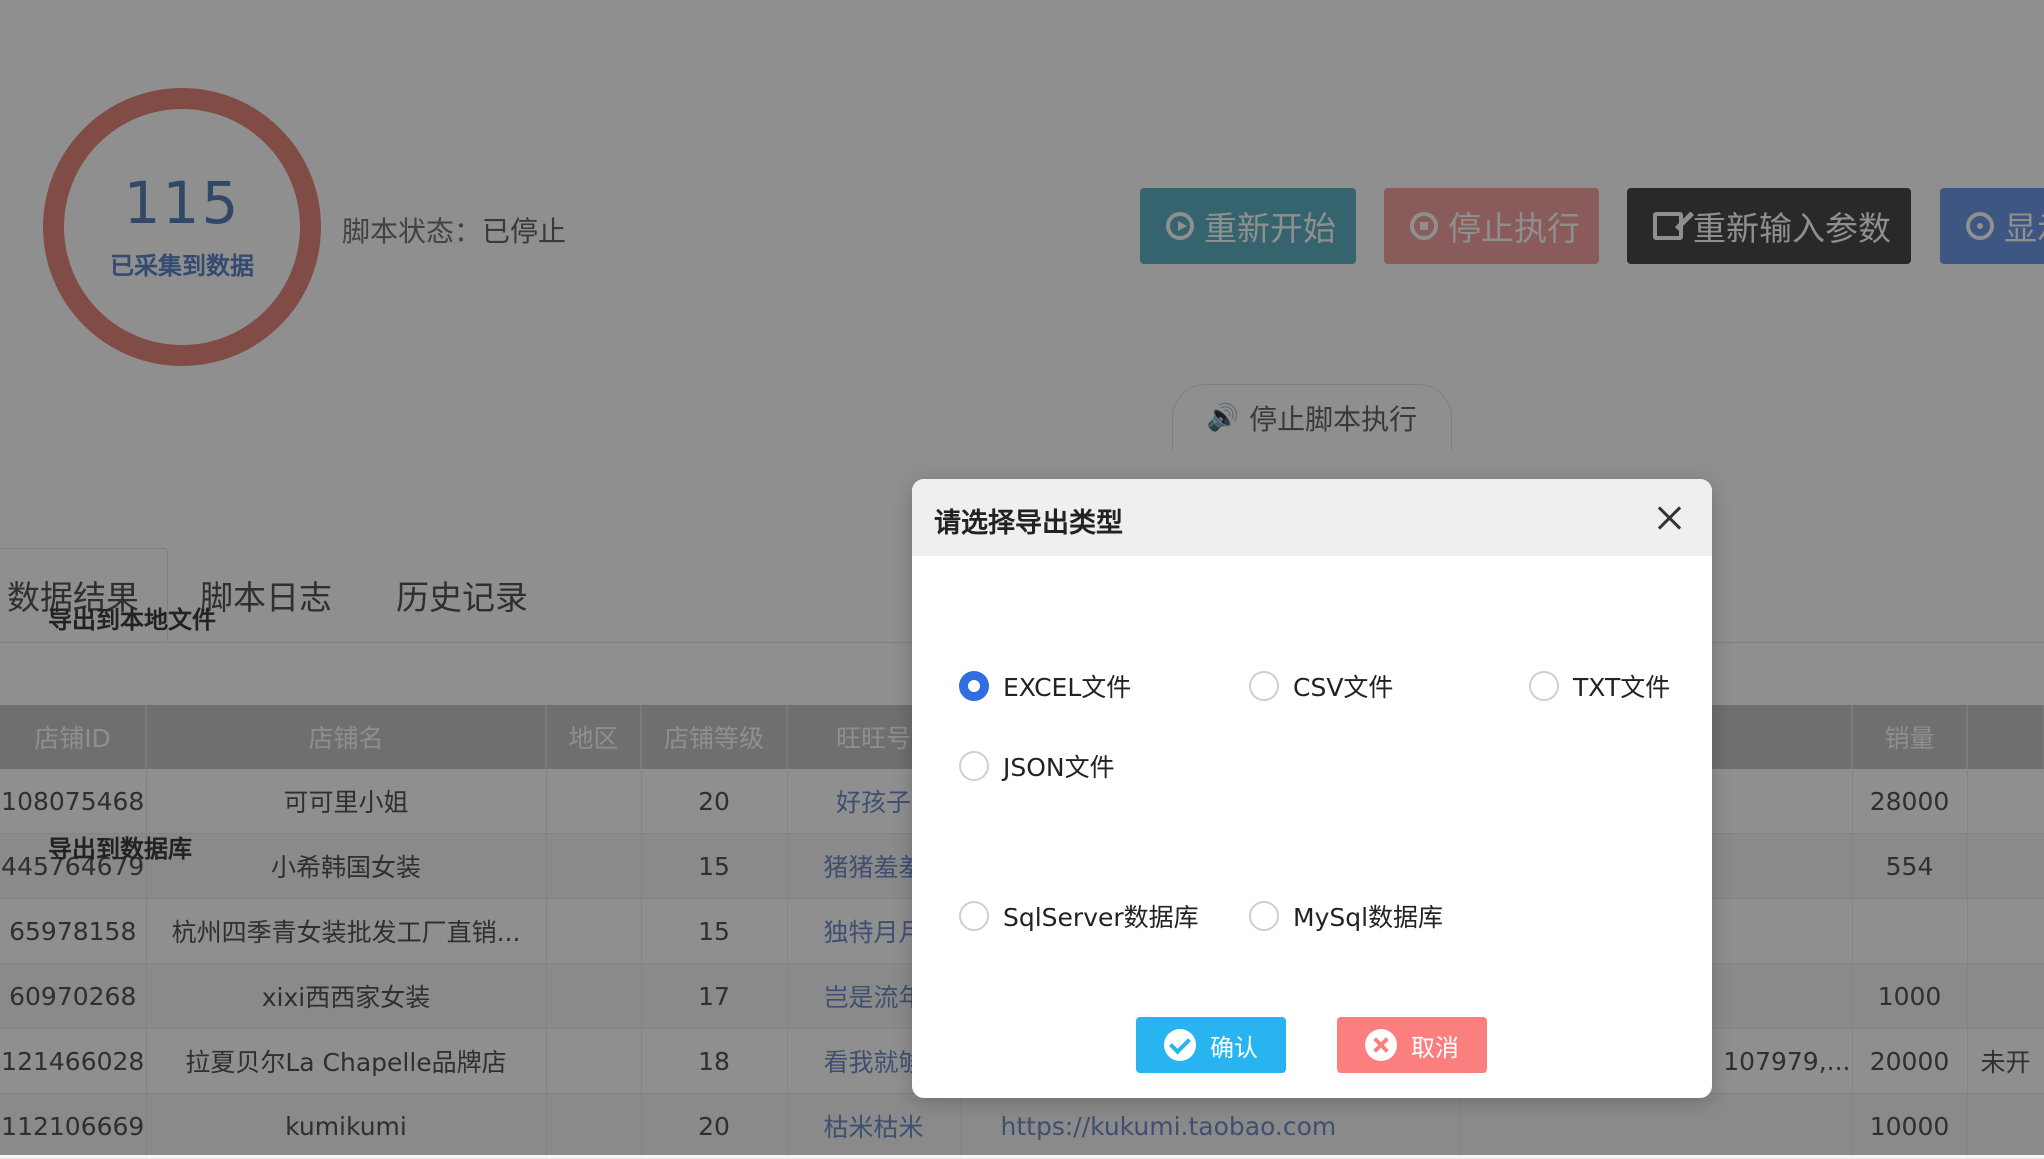 The height and width of the screenshot is (1159, 2044). I want to click on cancel-button: 取消, so click(1412, 1045).